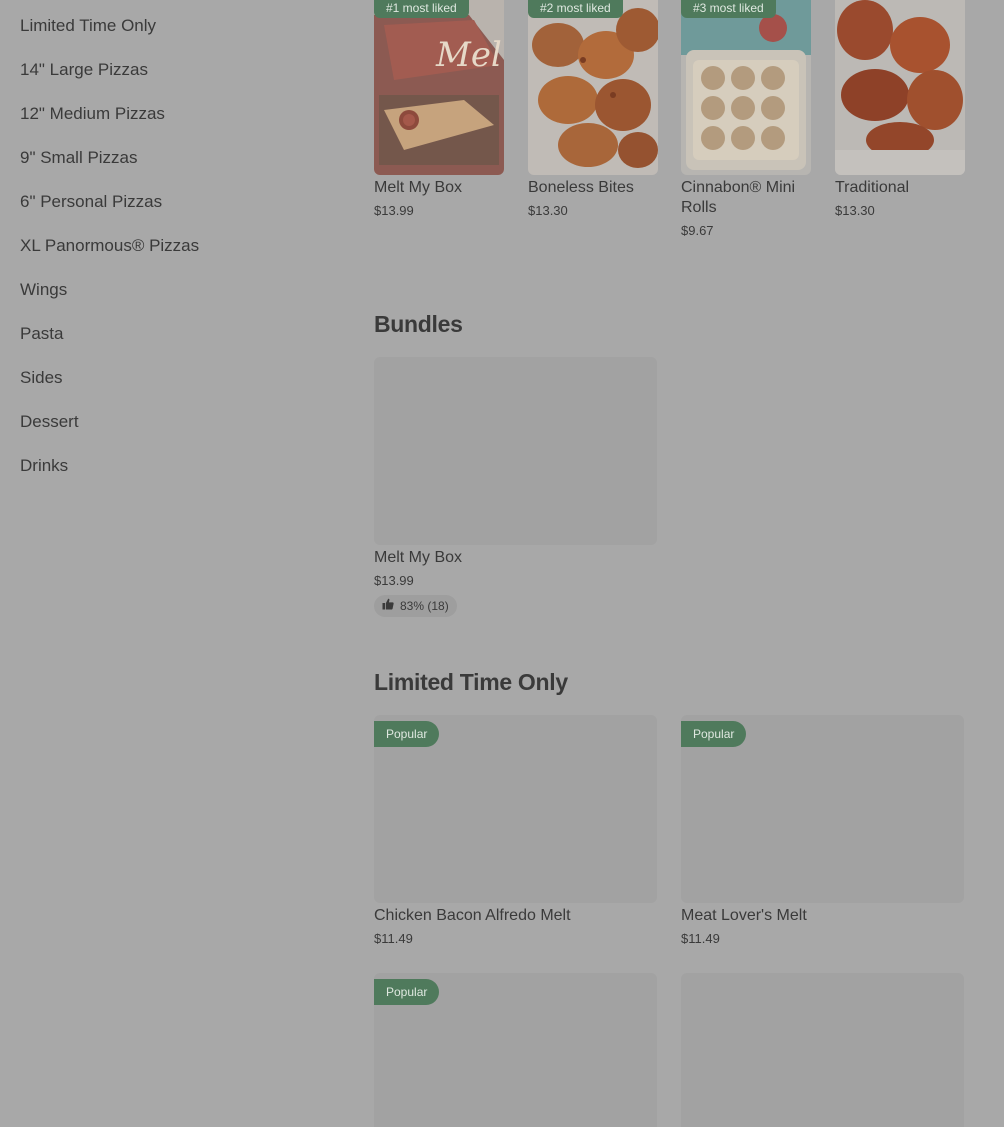 Image resolution: width=1004 pixels, height=1127 pixels. I want to click on bundle-item-card: Melt My Box $13.99 83% (18), so click(515, 492).